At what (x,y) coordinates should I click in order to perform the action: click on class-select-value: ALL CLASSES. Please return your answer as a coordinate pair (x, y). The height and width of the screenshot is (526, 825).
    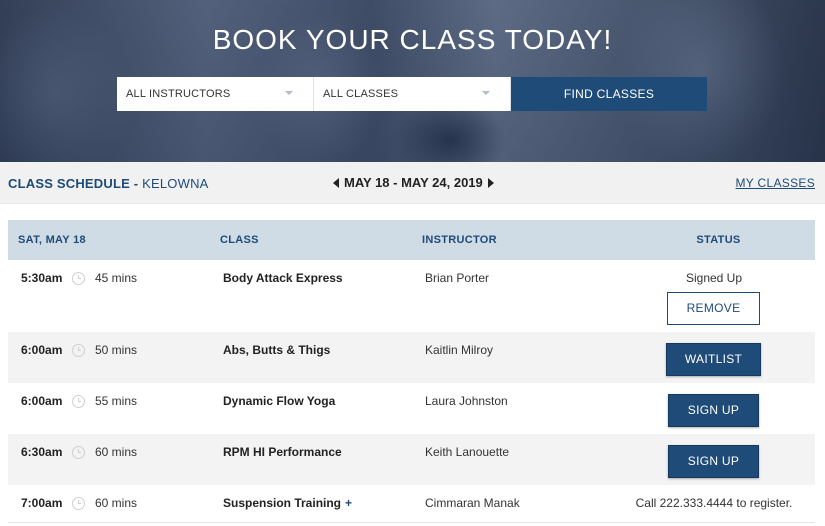
    Looking at the image, I should click on (361, 94).